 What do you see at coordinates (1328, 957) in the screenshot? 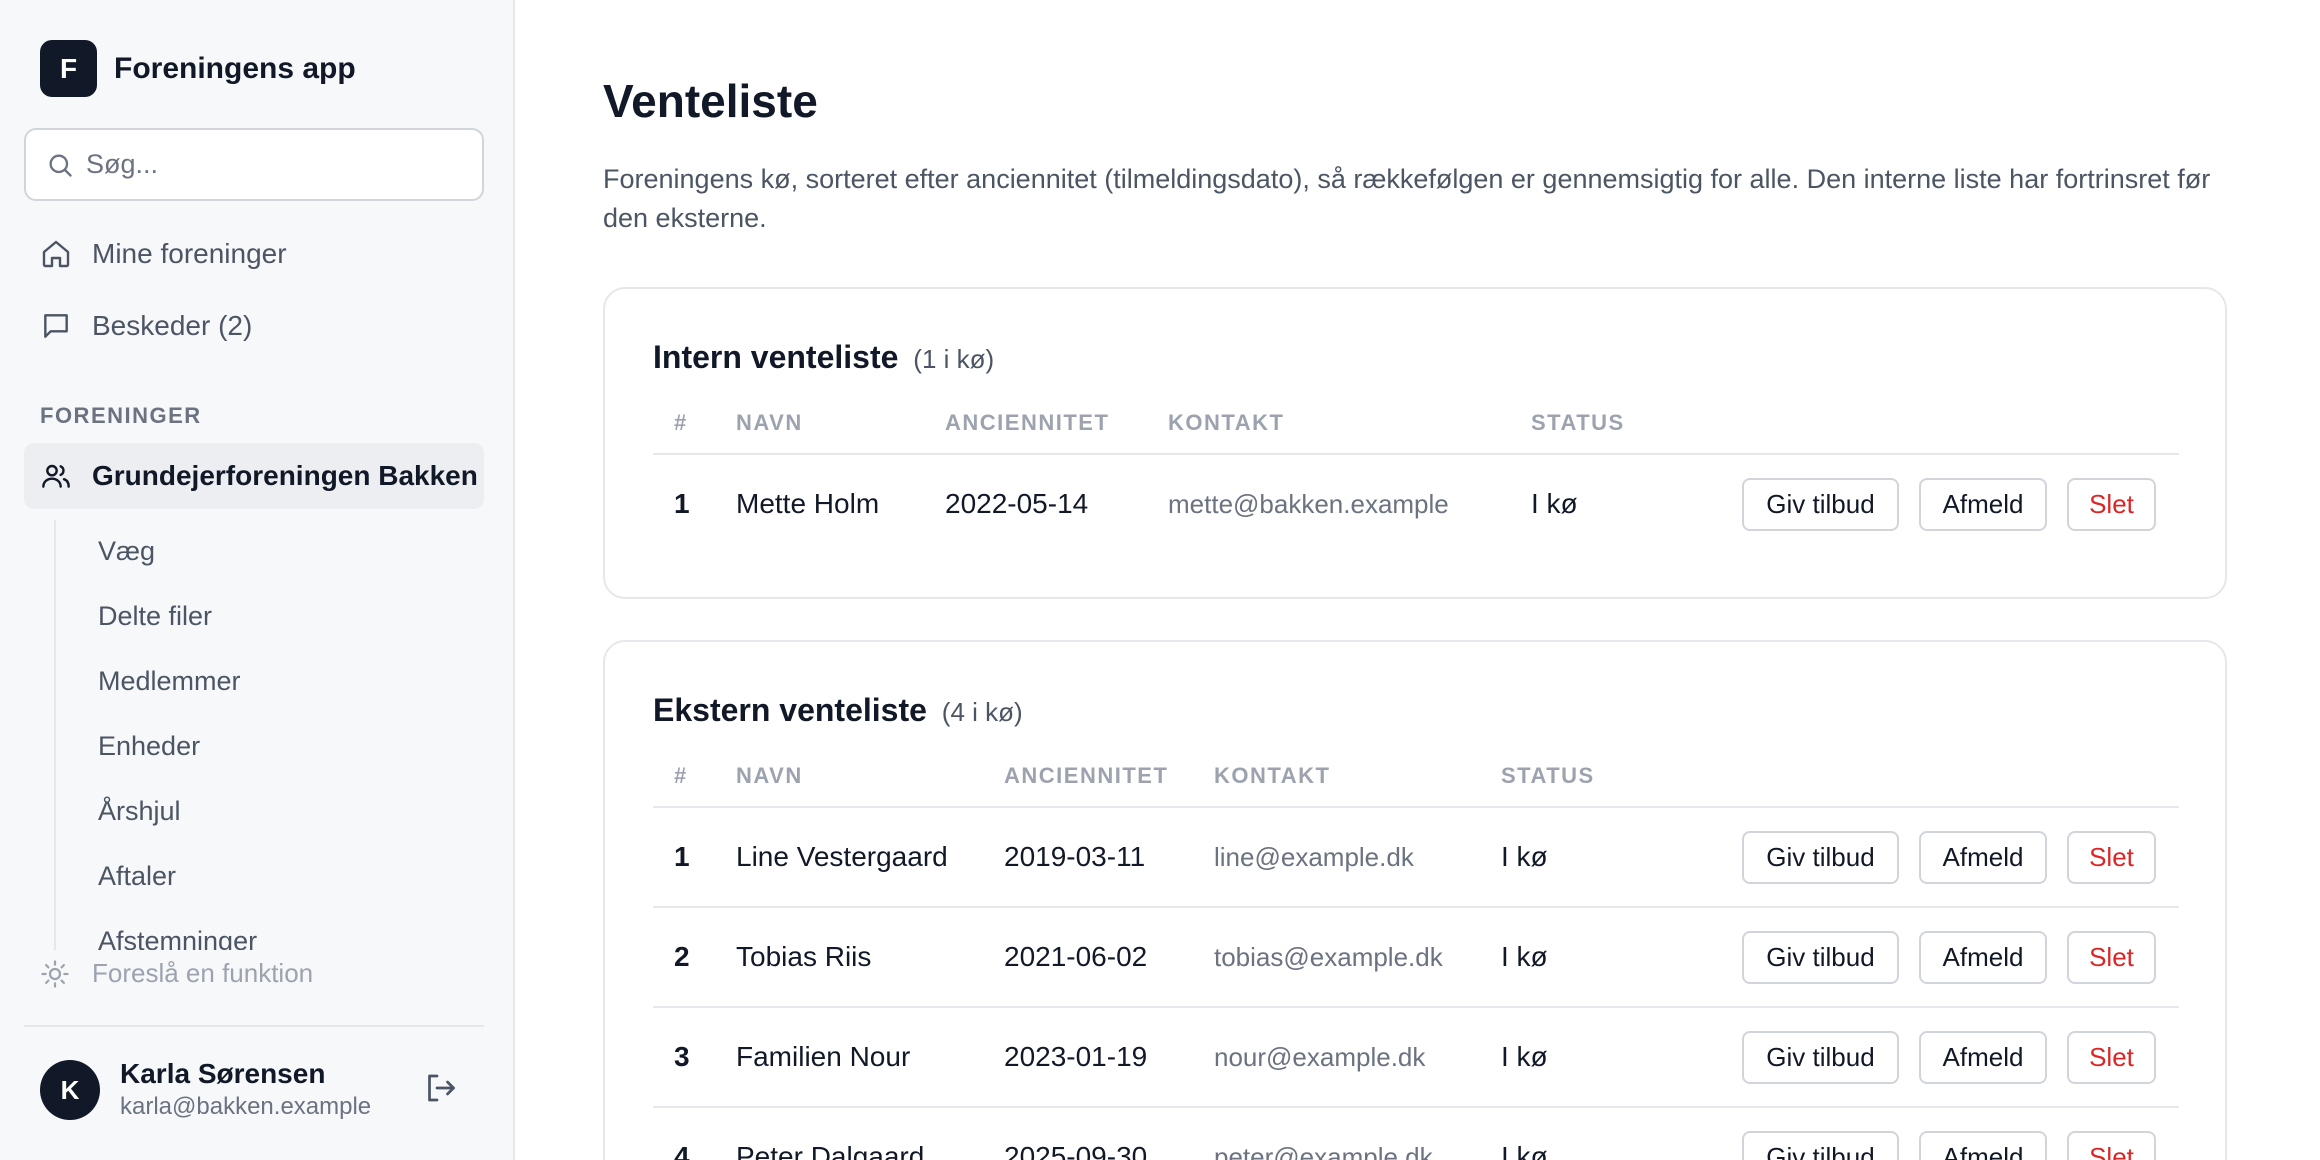
I see `row-contact: tobias@example.dk` at bounding box center [1328, 957].